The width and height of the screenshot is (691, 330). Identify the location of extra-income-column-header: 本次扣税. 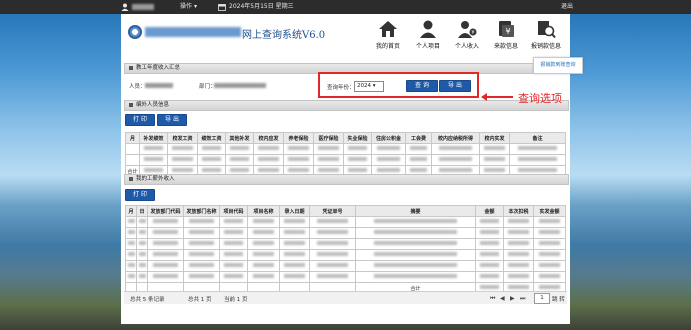
(518, 211).